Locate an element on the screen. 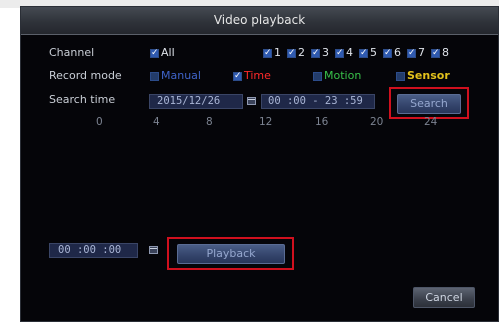 This screenshot has width=499, height=328. record-mode-label: Record mode is located at coordinates (85, 75).